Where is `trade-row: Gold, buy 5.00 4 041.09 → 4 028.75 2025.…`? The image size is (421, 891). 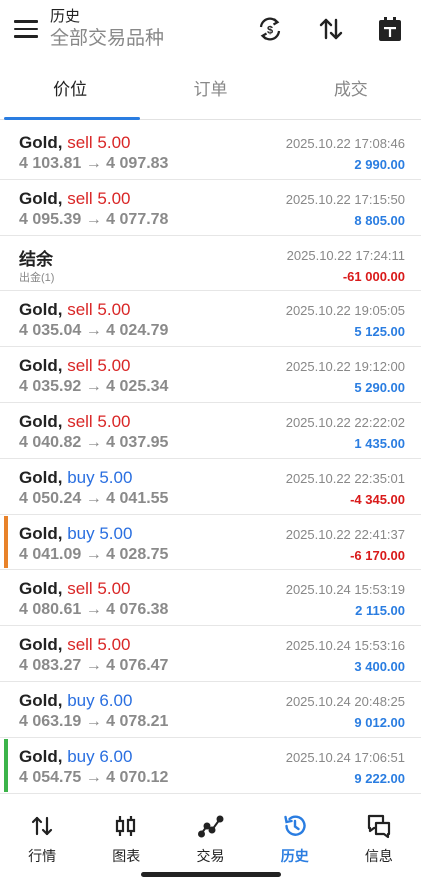 trade-row: Gold, buy 5.00 4 041.09 → 4 028.75 2025.… is located at coordinates (210, 543).